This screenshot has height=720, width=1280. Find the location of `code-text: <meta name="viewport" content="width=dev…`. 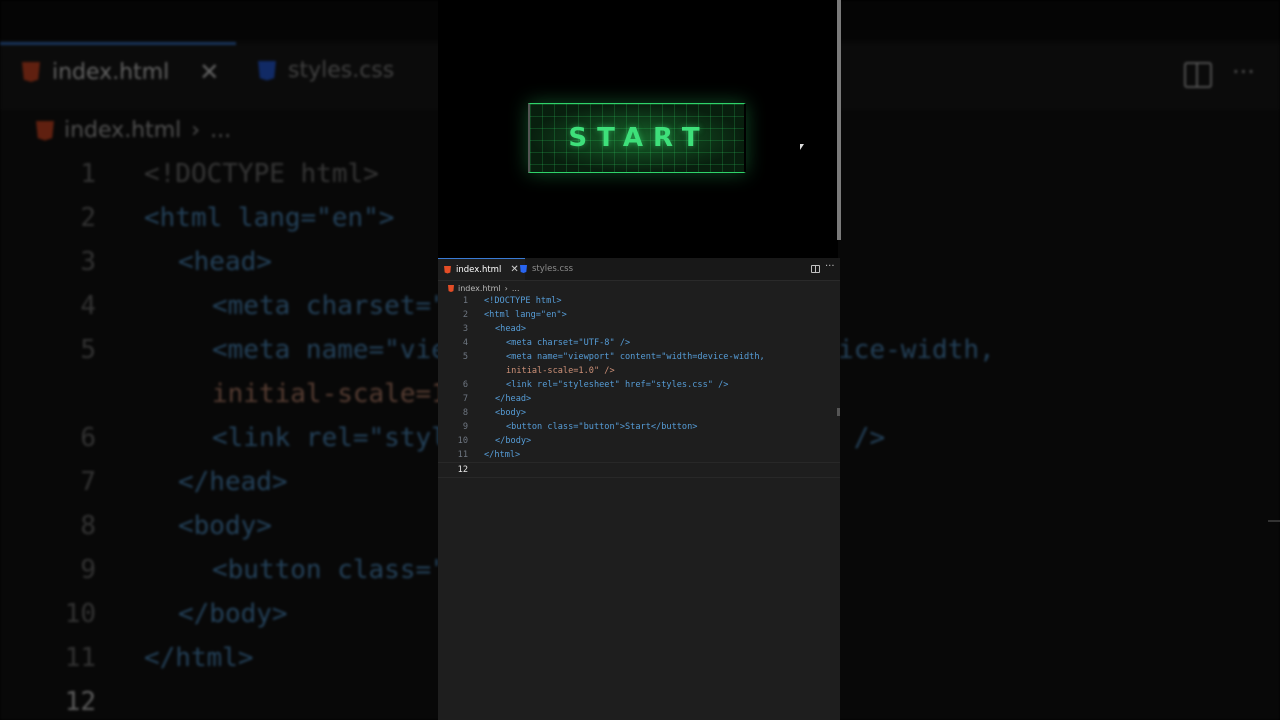

code-text: <meta name="viewport" content="width=dev… is located at coordinates (635, 357).